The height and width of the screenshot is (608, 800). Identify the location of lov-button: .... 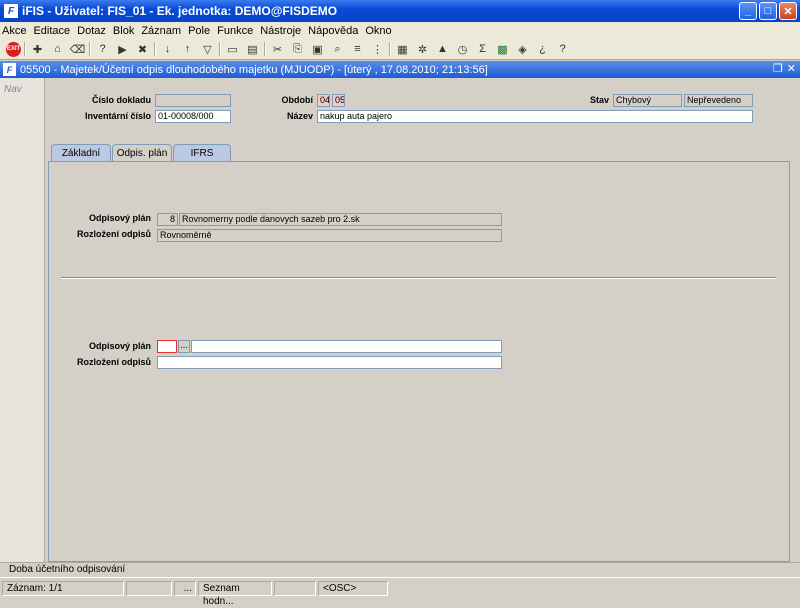
(184, 346).